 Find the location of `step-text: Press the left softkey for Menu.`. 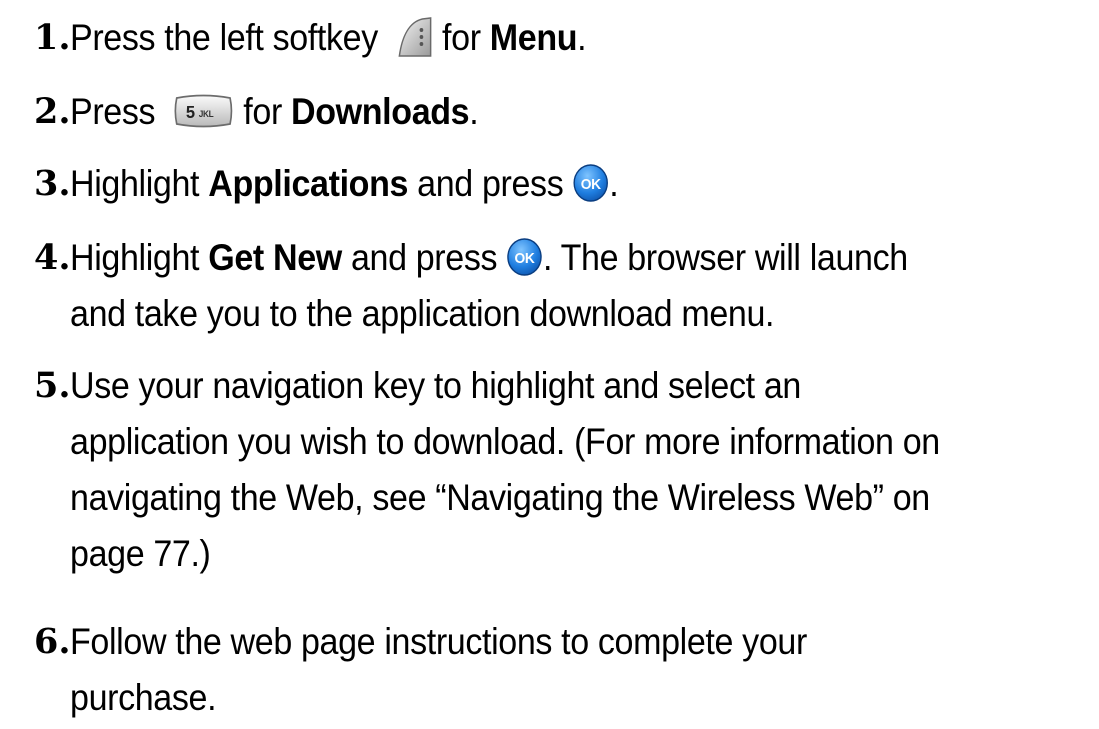

step-text: Press the left softkey for Menu. is located at coordinates (541, 38).